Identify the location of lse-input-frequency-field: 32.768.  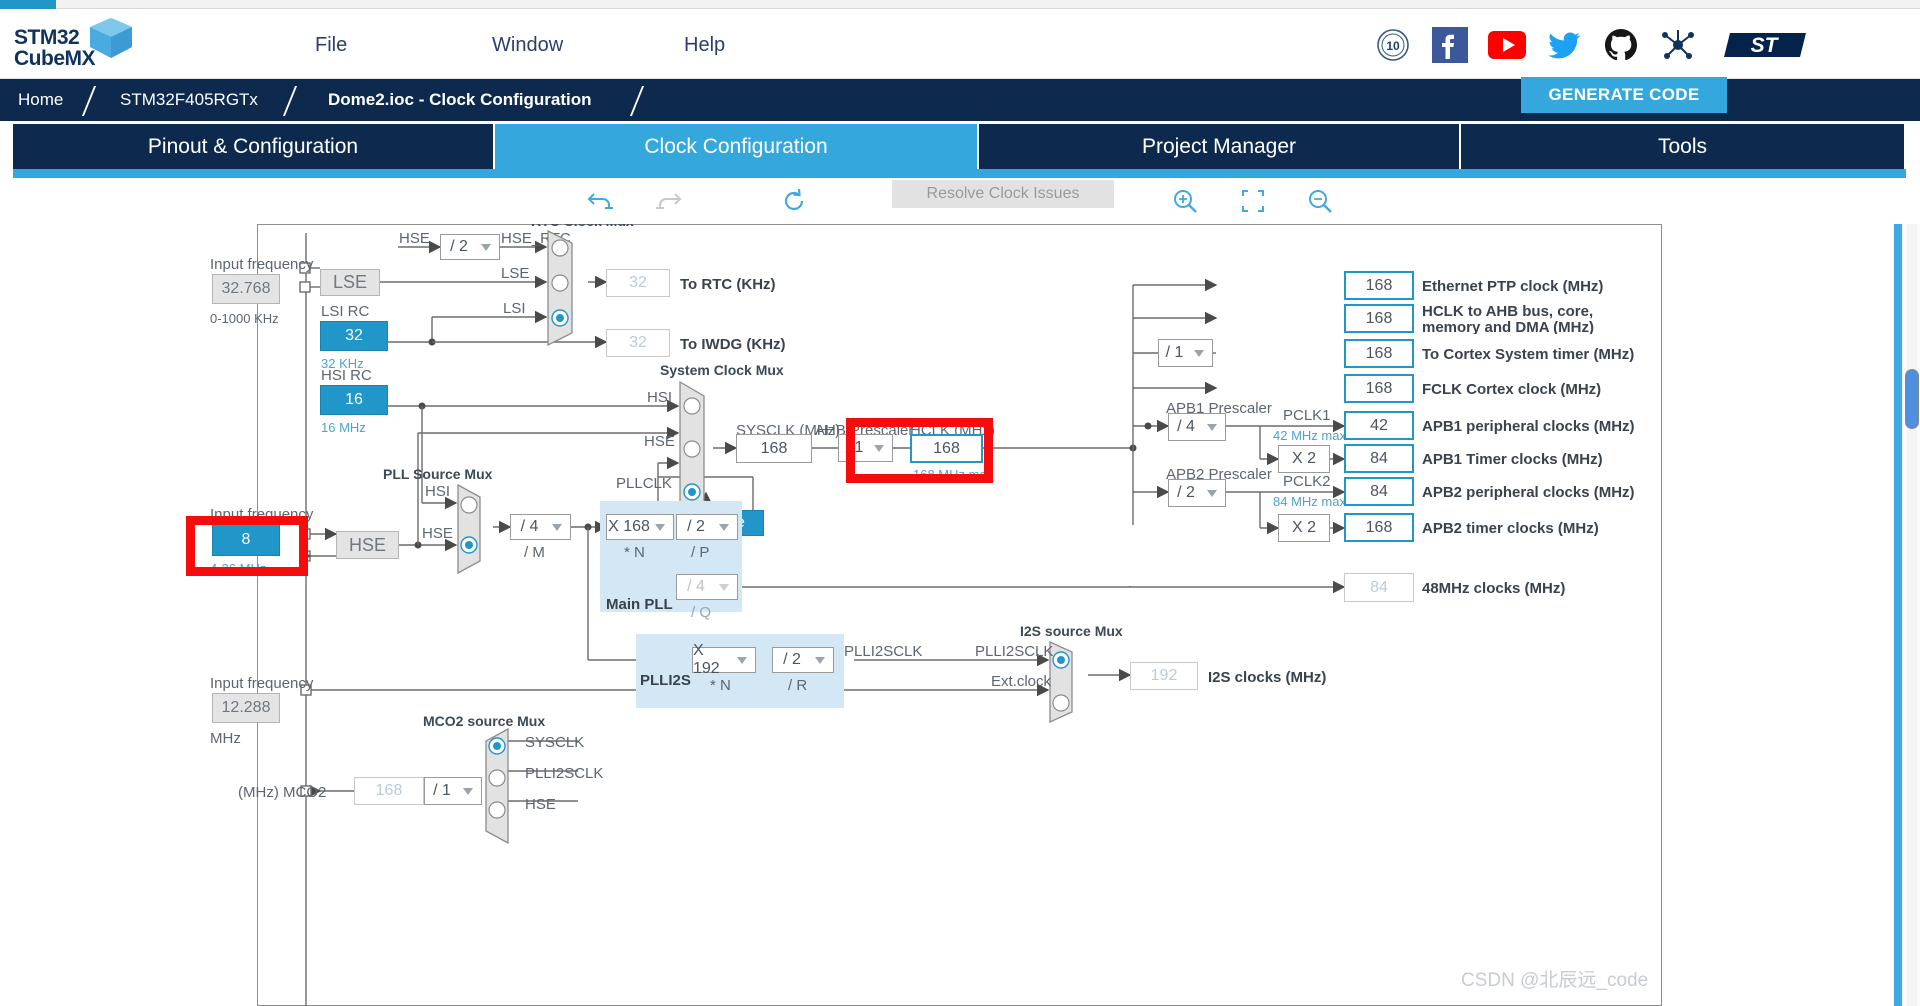
(246, 289).